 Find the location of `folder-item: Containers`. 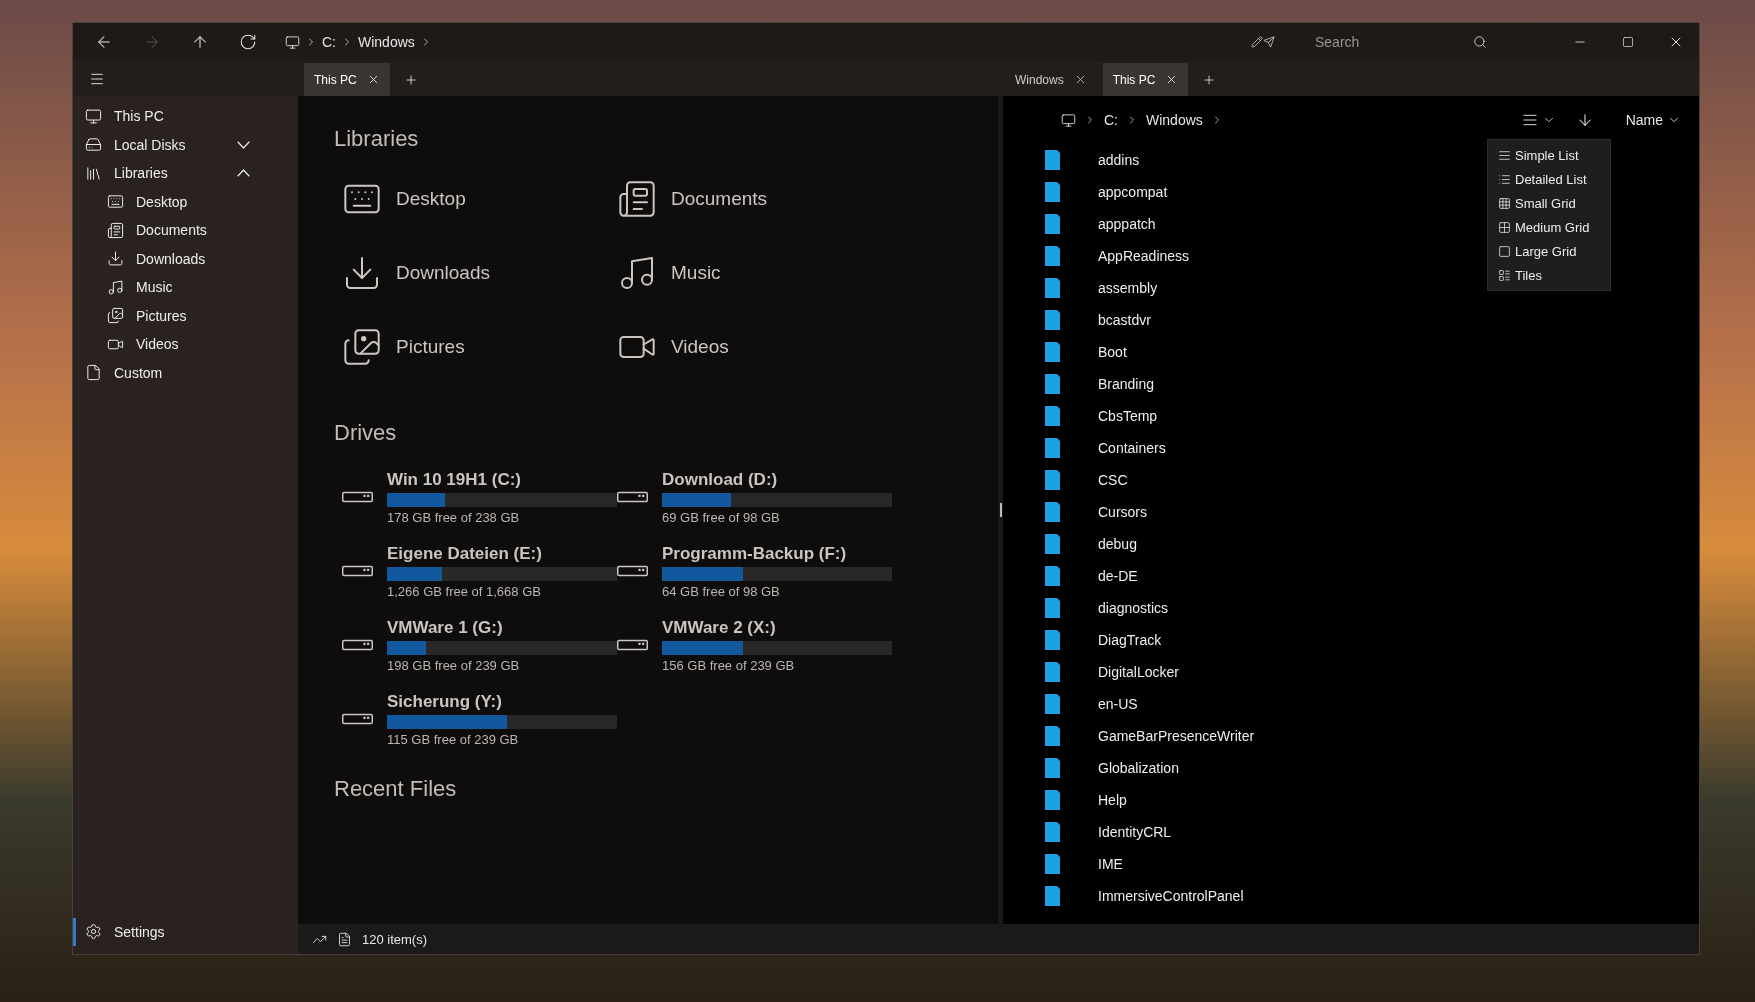

folder-item: Containers is located at coordinates (1105, 448).